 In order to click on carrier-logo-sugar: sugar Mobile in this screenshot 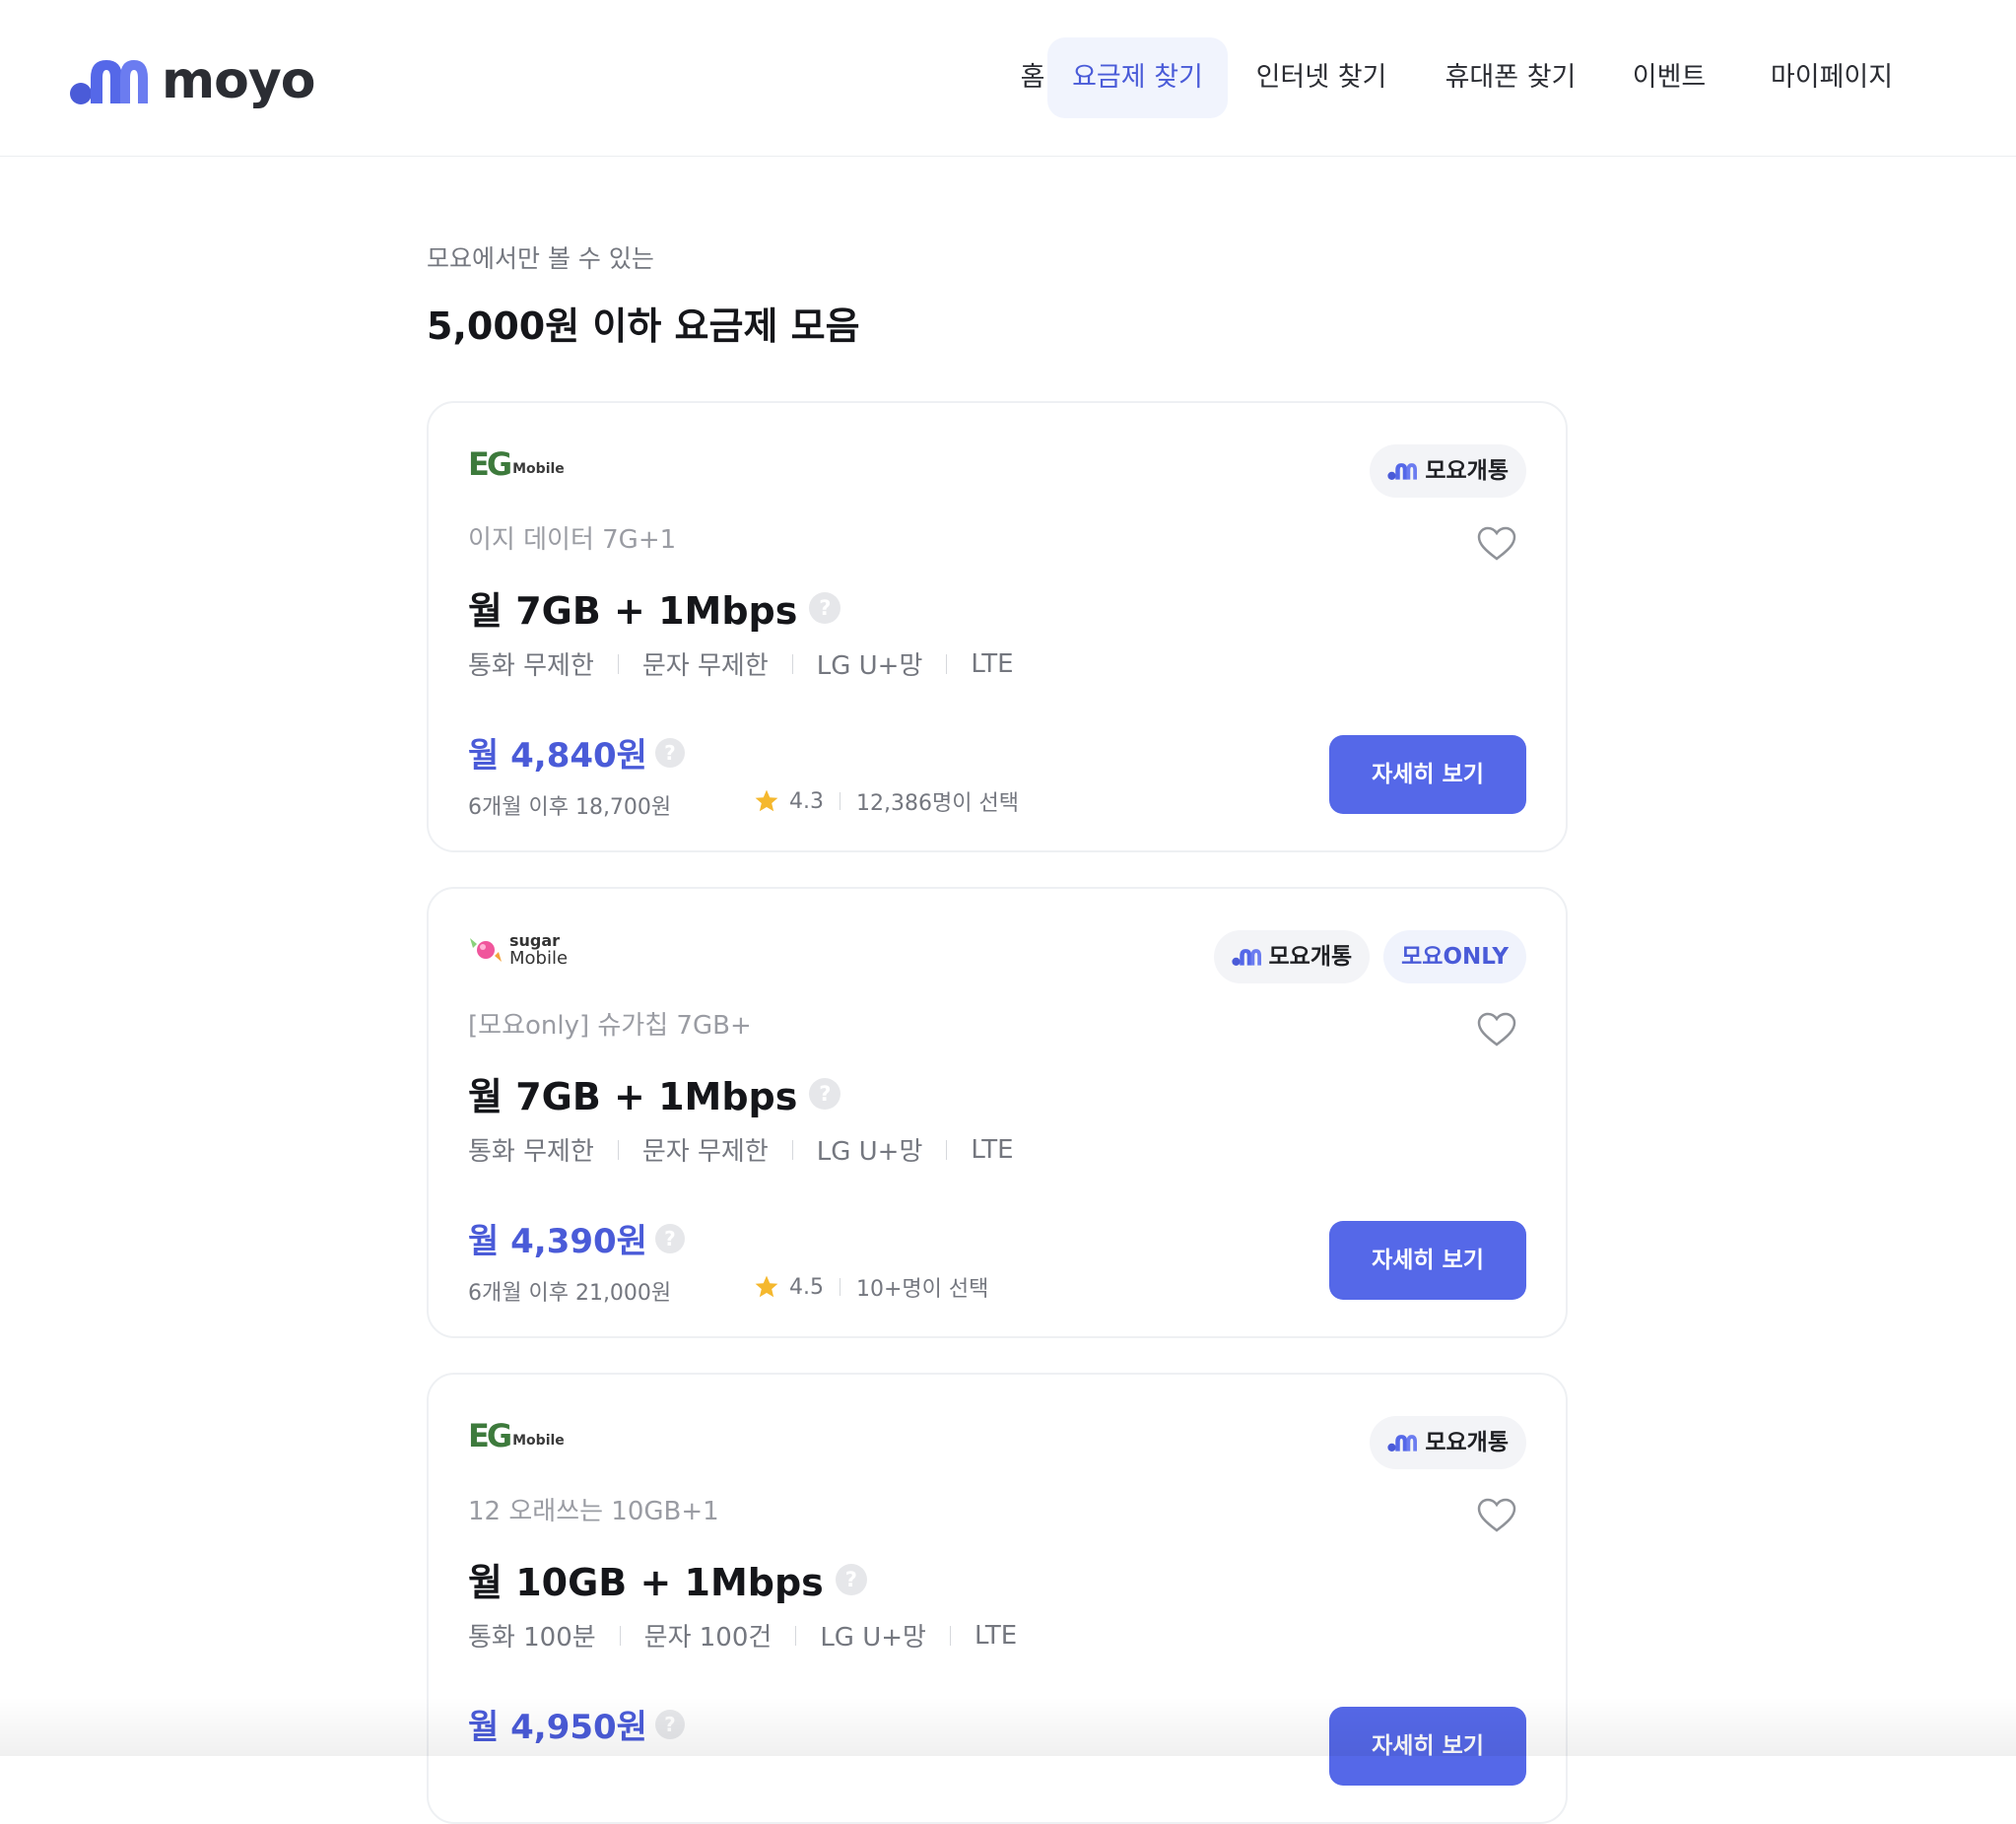, I will do `click(518, 950)`.